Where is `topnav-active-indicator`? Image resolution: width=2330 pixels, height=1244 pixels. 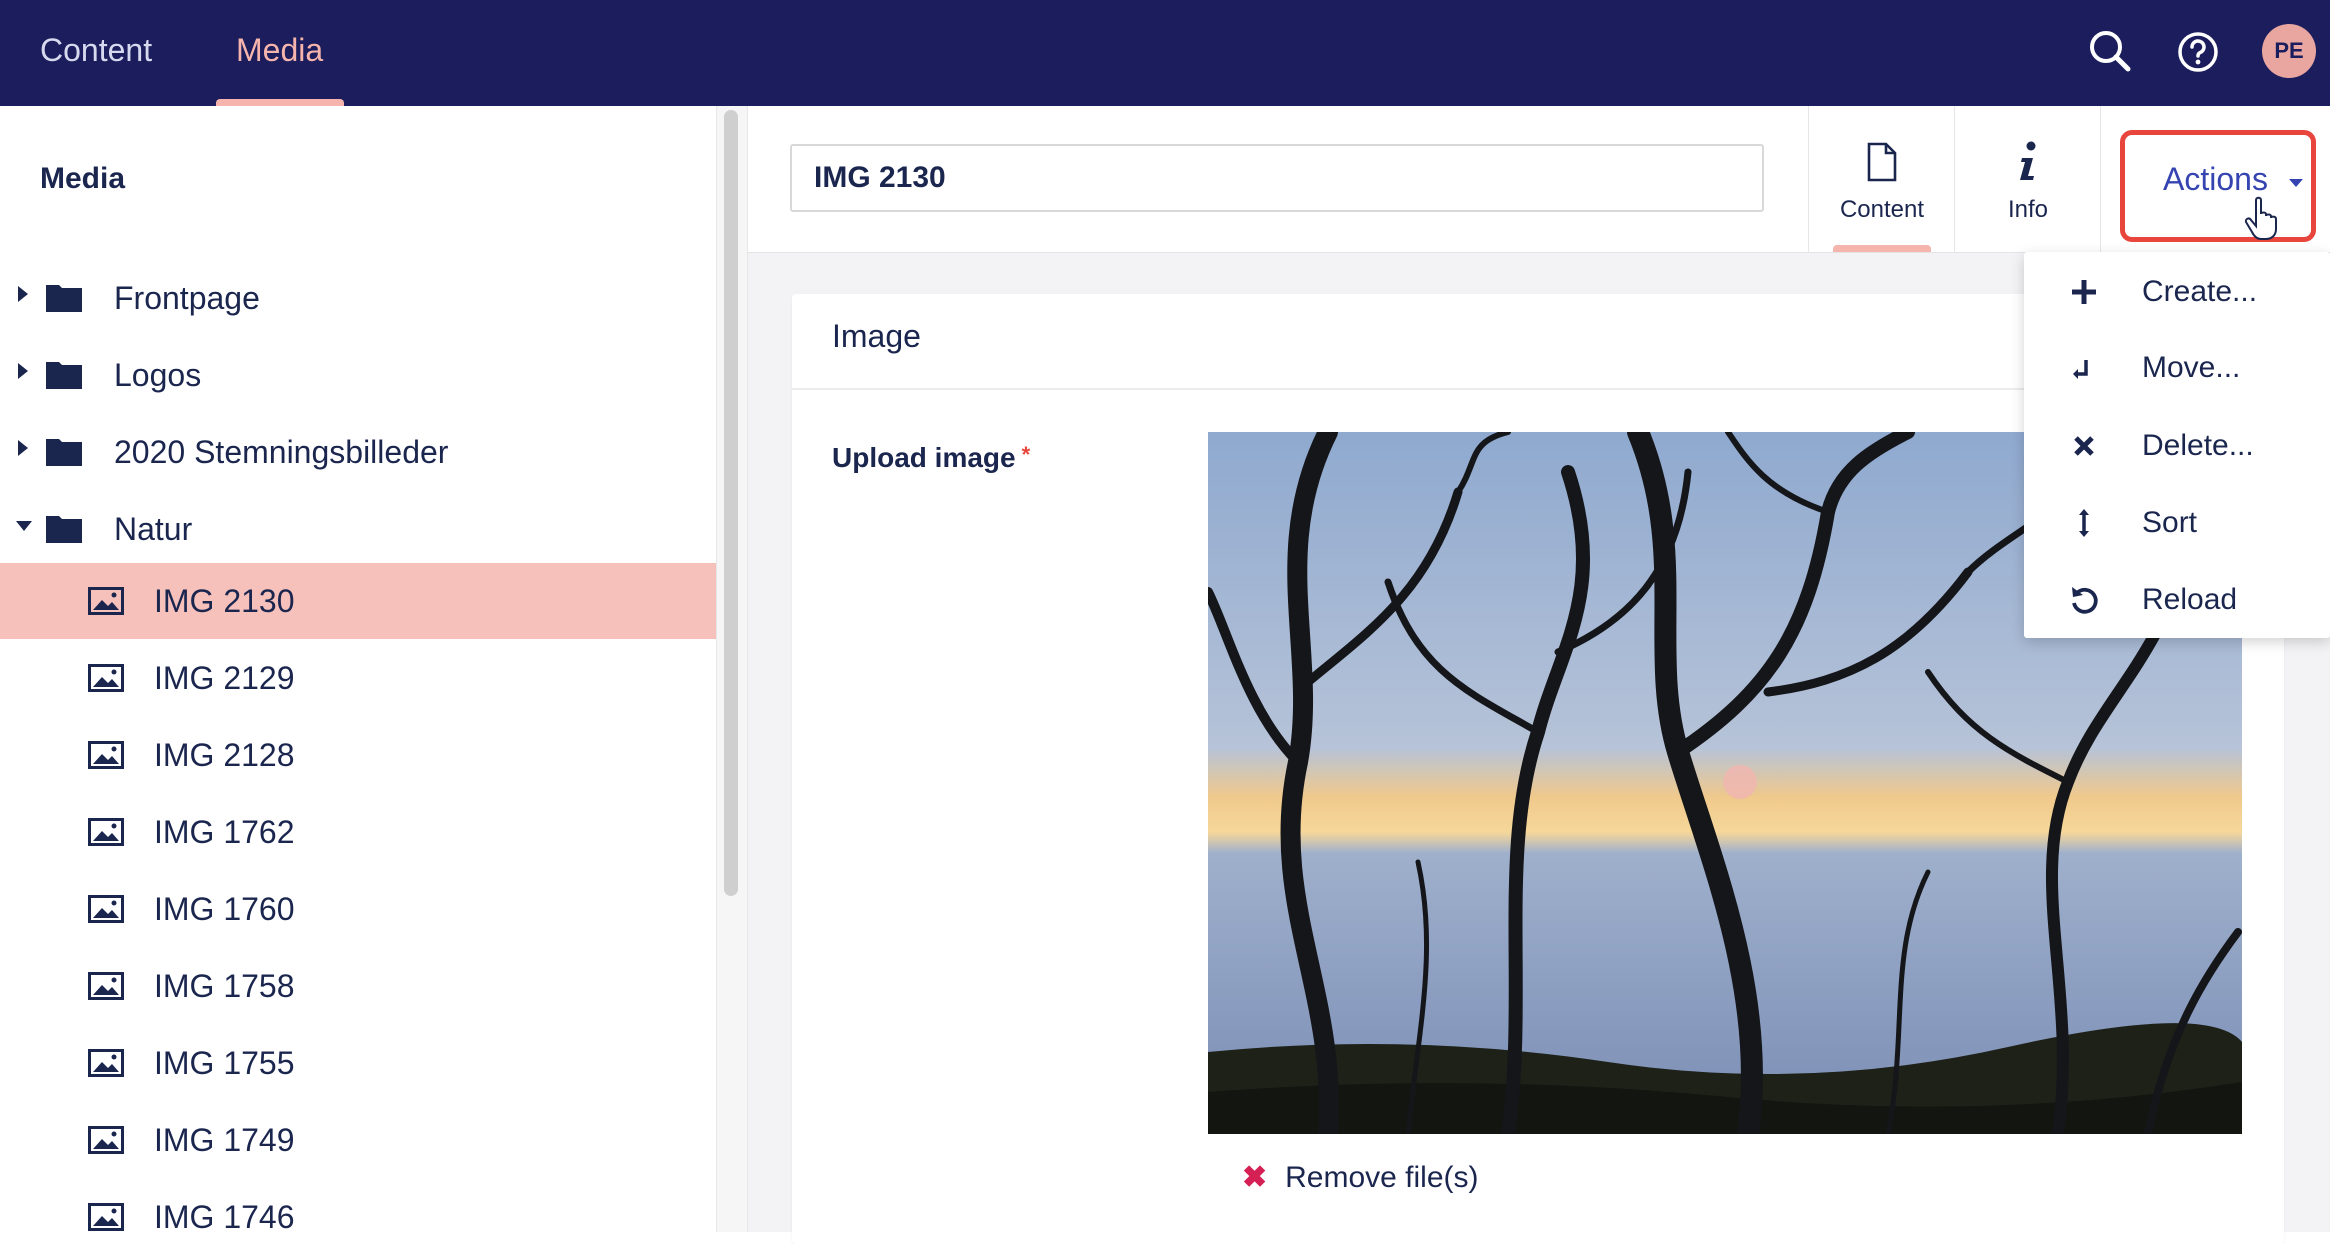
topnav-active-indicator is located at coordinates (280, 102).